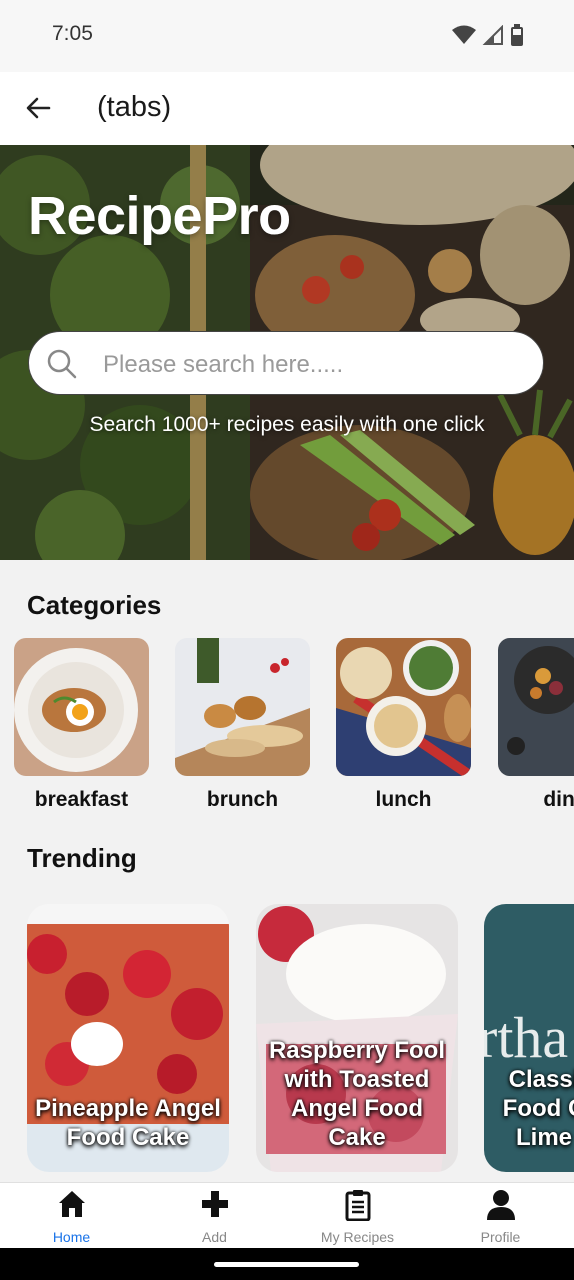 The width and height of the screenshot is (574, 1280). What do you see at coordinates (214, 1204) in the screenshot?
I see `plus-icon` at bounding box center [214, 1204].